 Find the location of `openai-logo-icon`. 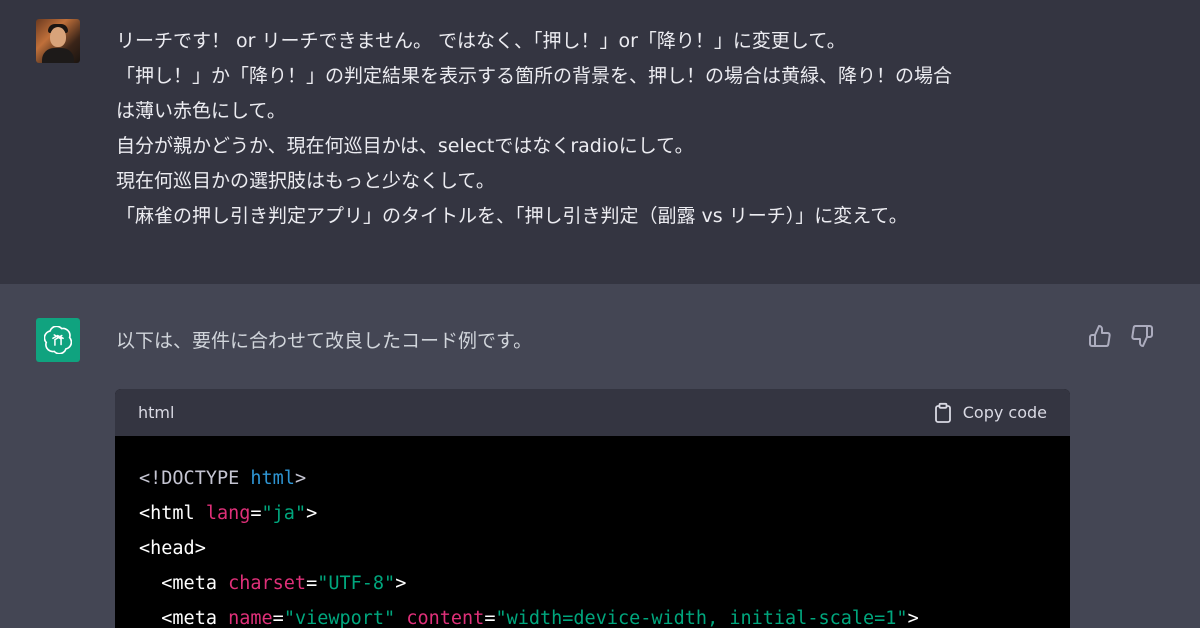

openai-logo-icon is located at coordinates (58, 340).